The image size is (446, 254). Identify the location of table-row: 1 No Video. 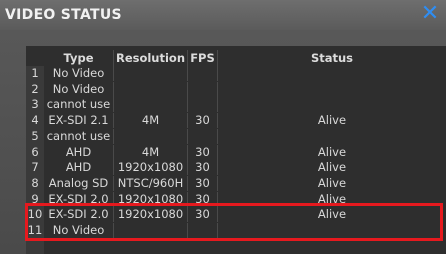
(236, 73).